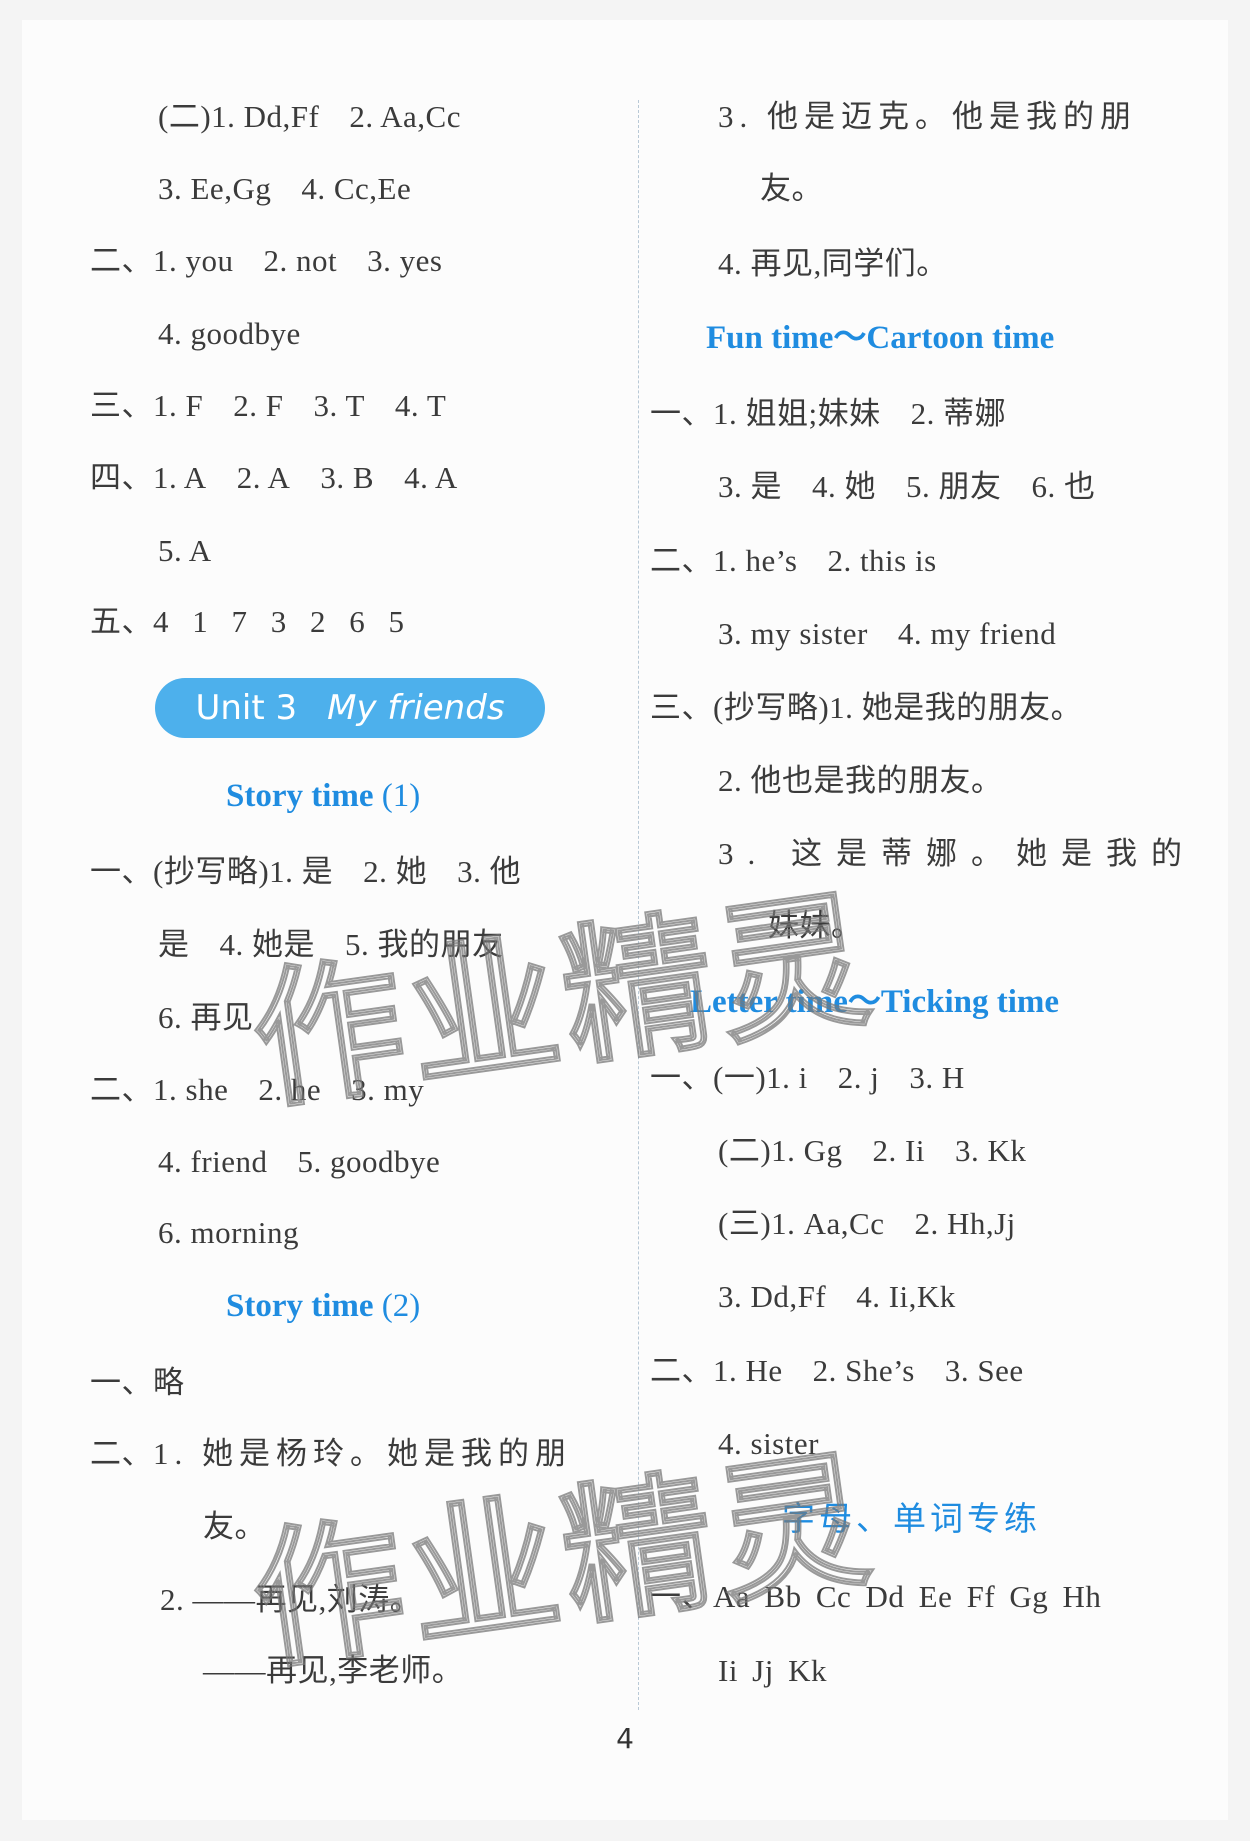  Describe the element at coordinates (333, 1670) in the screenshot. I see `answer-line: ——再见,李老师。` at that location.